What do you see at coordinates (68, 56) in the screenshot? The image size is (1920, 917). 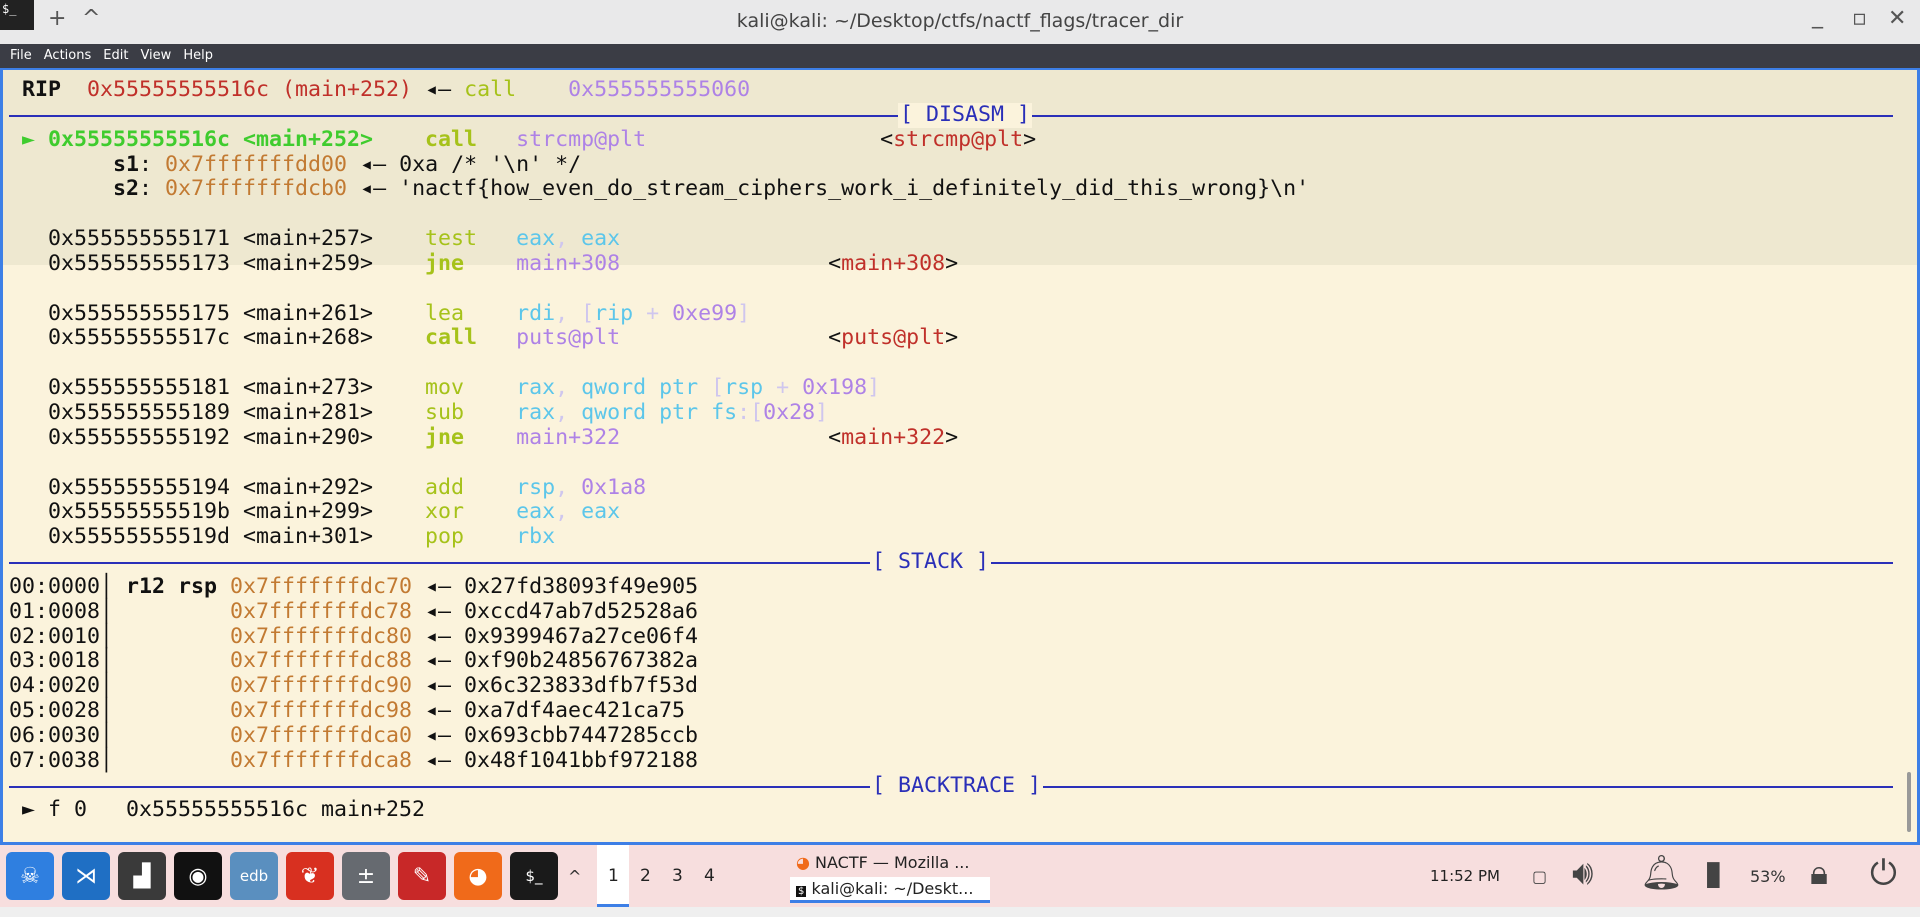 I see `menu-actions: Actions` at bounding box center [68, 56].